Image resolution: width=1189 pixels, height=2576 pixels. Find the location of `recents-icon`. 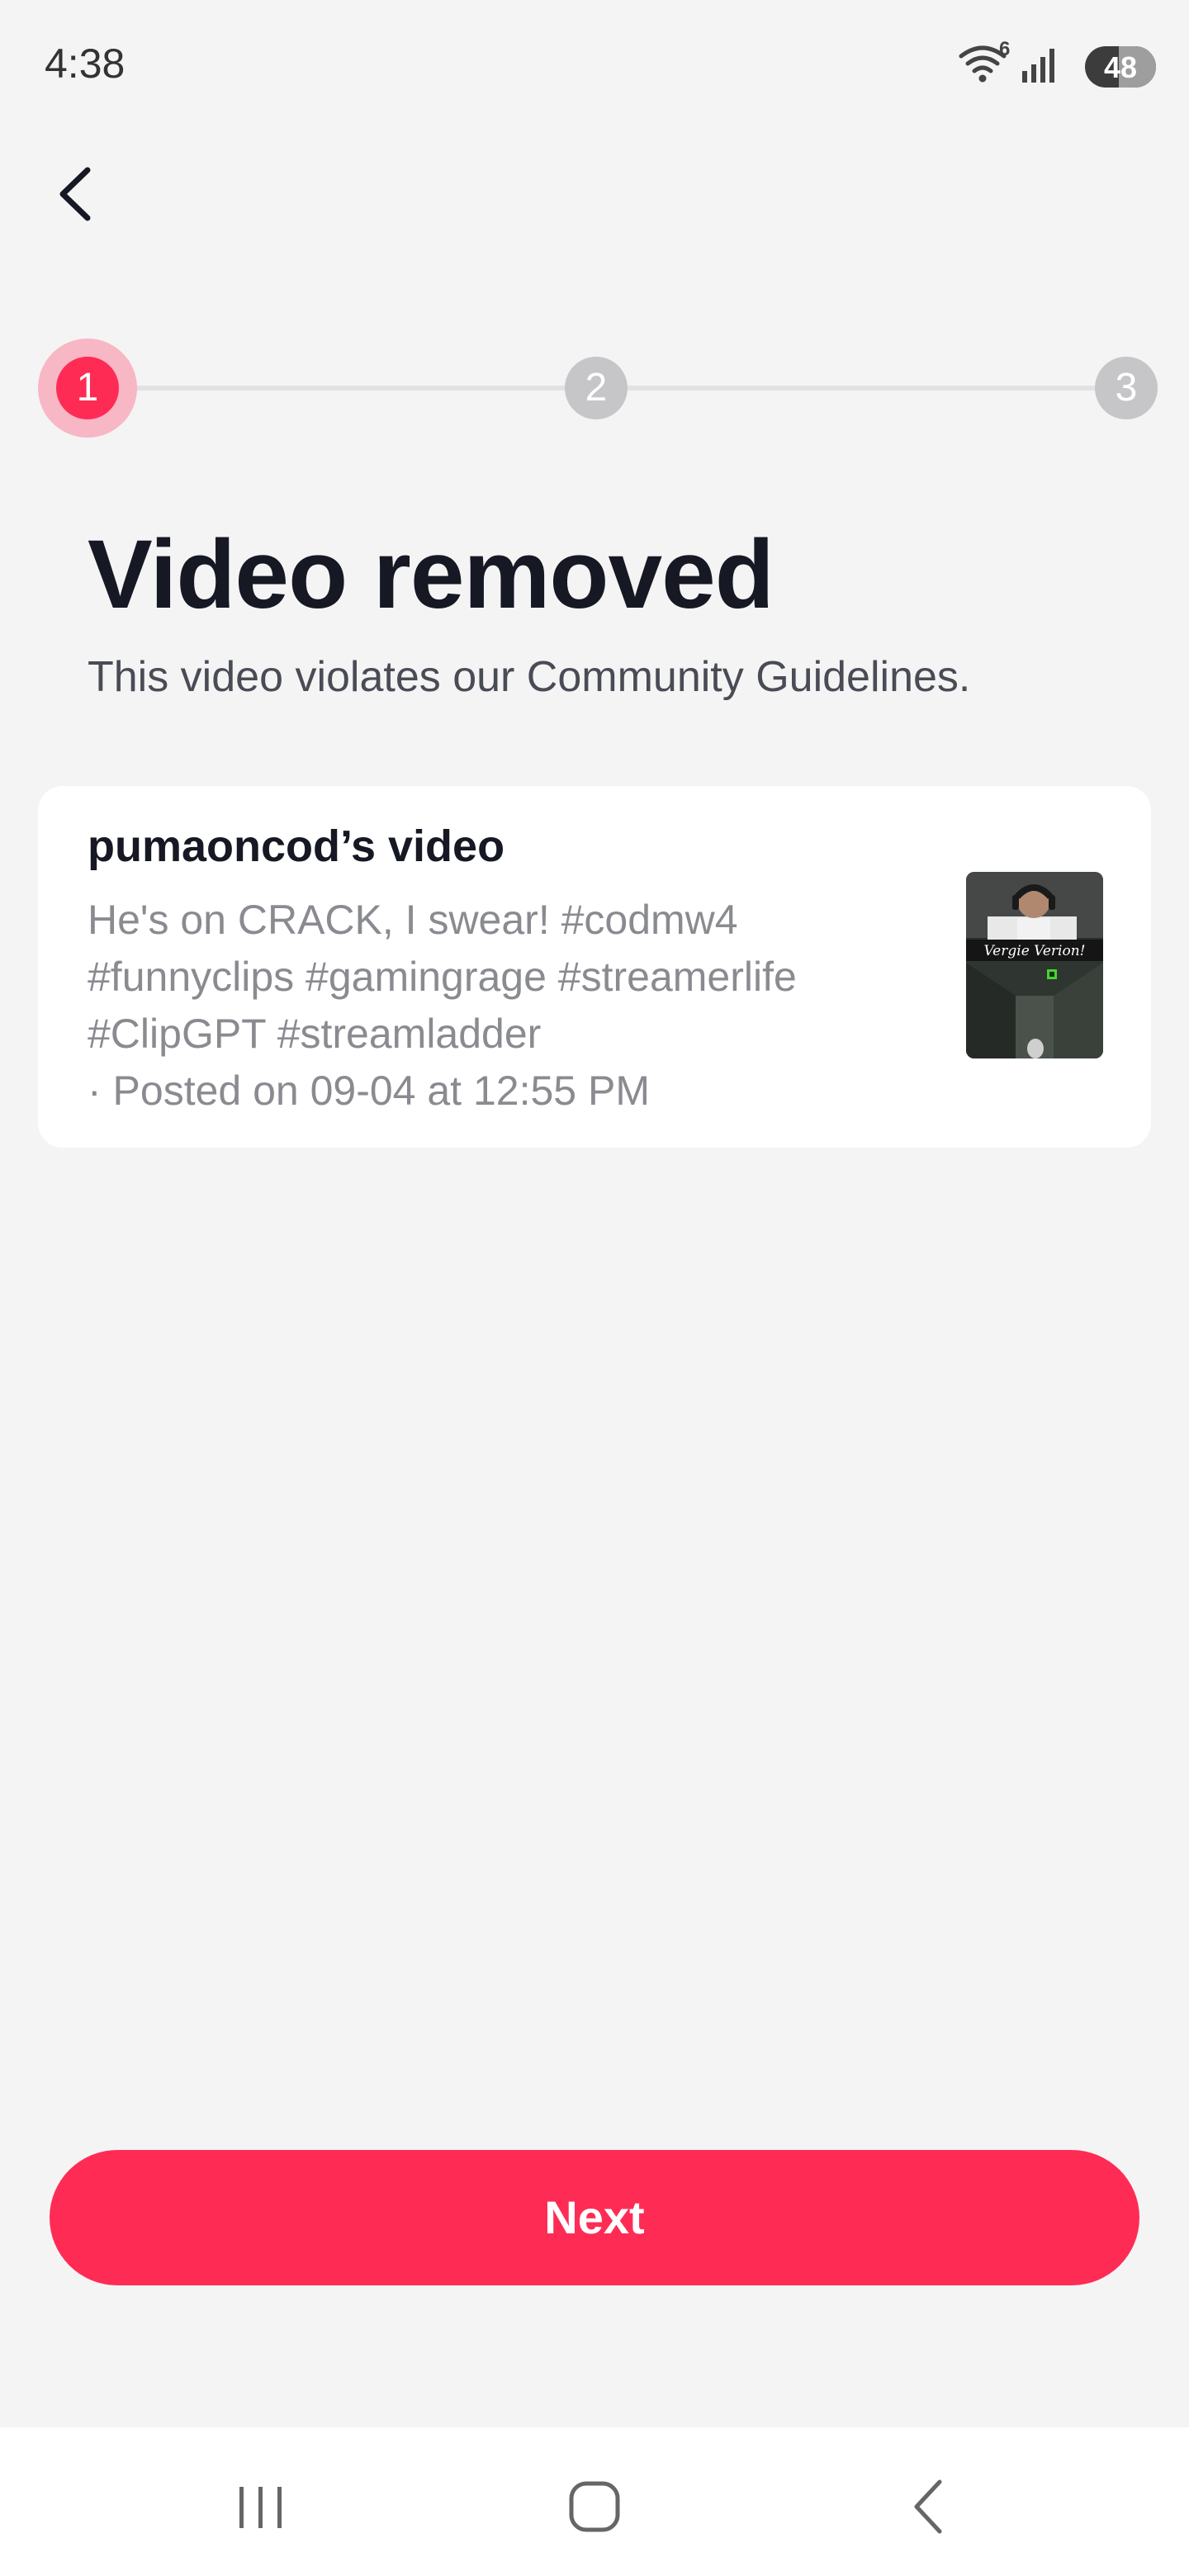

recents-icon is located at coordinates (260, 2507).